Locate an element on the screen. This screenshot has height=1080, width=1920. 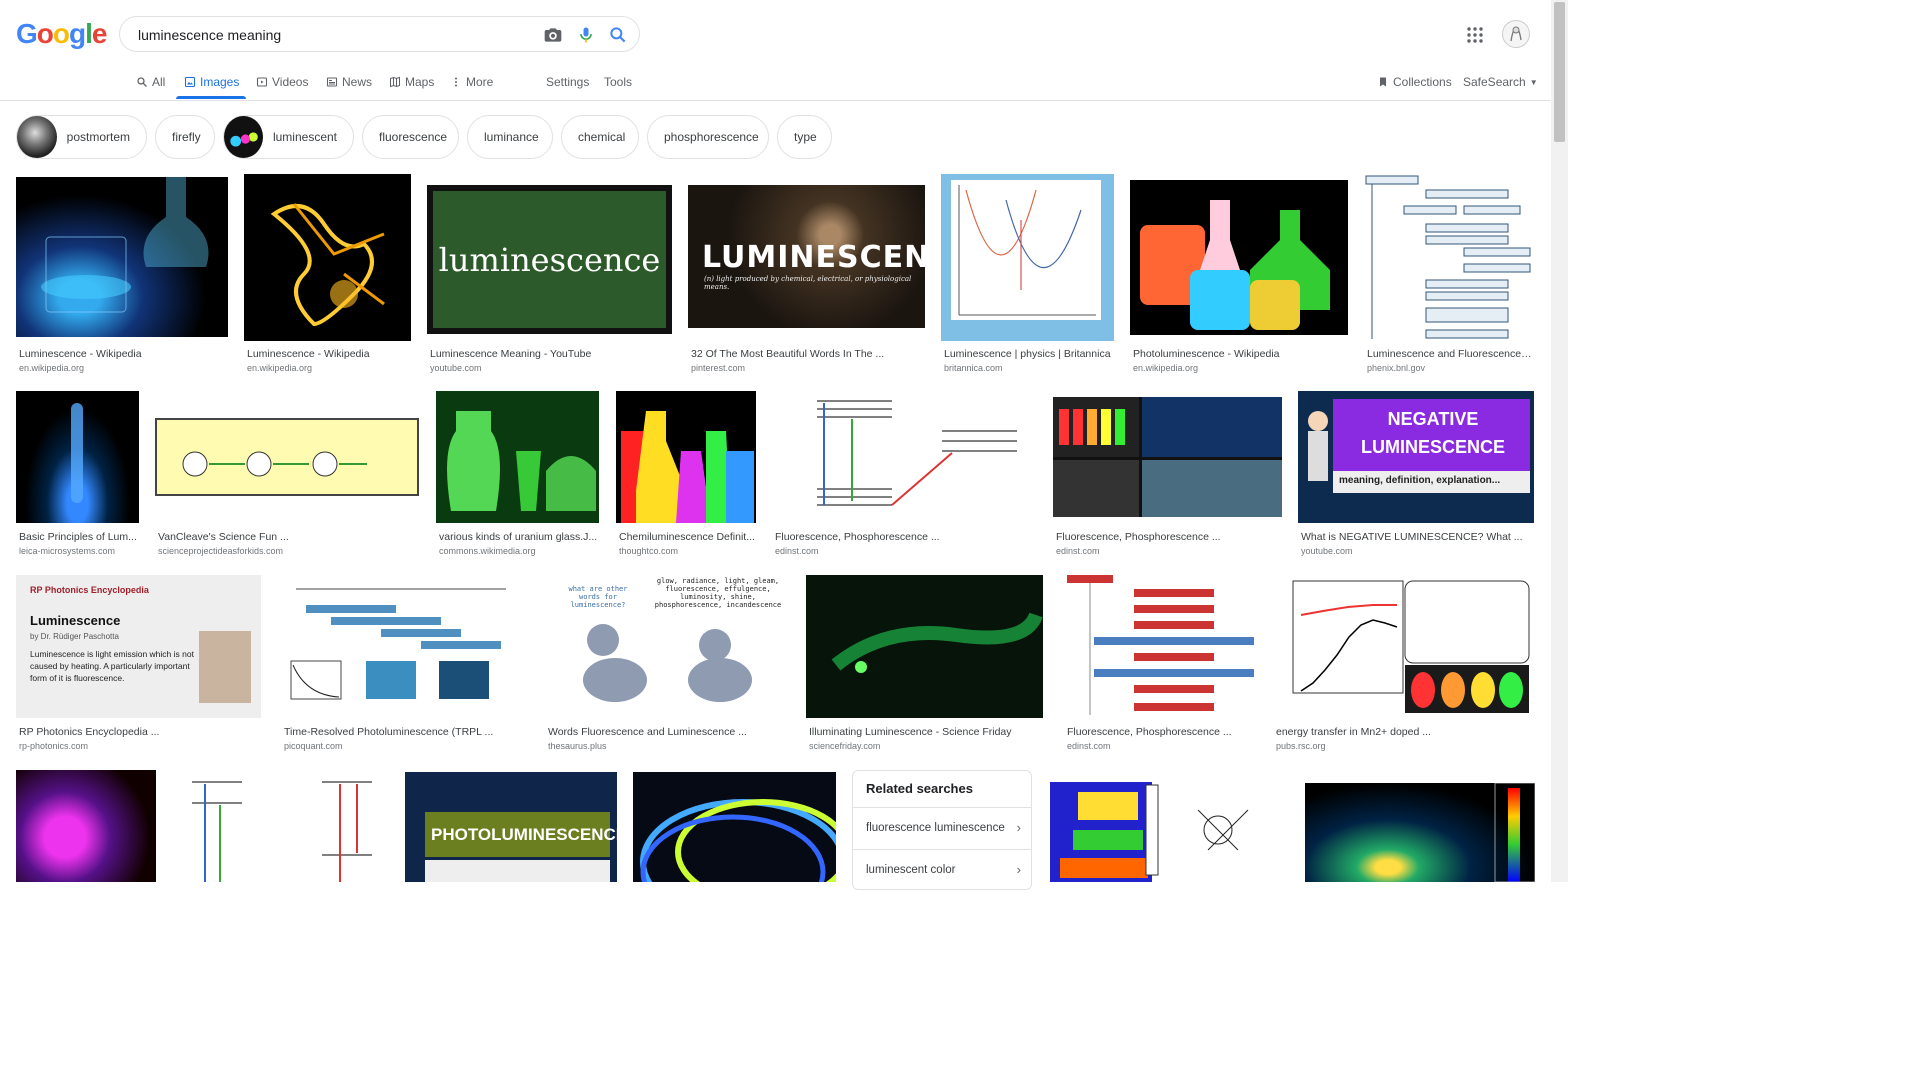
search-icon is located at coordinates (618, 35).